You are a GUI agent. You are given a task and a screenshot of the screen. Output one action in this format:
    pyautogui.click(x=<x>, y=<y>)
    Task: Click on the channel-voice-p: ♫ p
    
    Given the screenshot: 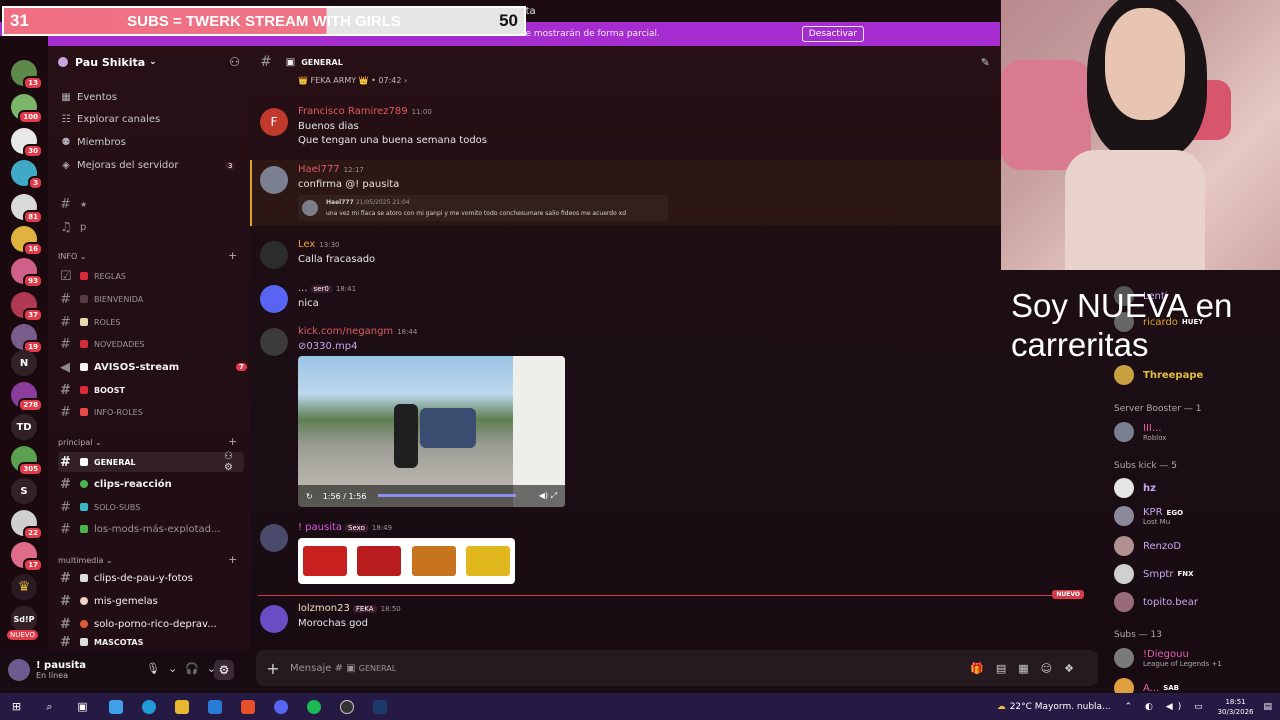 What is the action you would take?
    pyautogui.click(x=151, y=227)
    